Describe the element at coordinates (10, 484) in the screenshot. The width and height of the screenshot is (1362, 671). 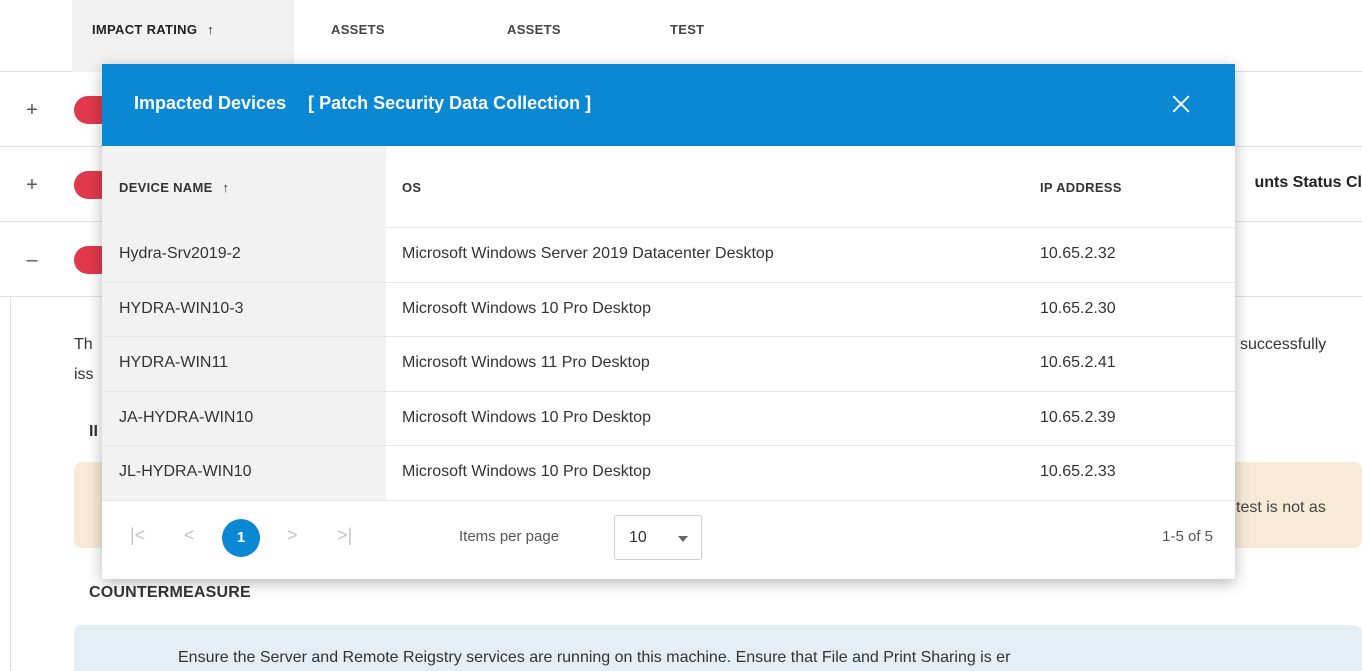
I see `divider` at that location.